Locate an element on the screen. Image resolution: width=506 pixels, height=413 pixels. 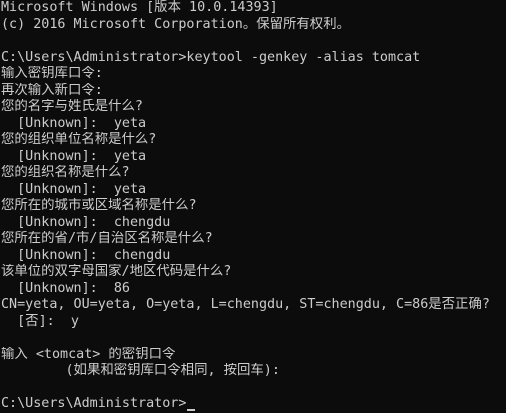
console-line-question-name: 您的名字与姓氏是什么? is located at coordinates (72, 106).